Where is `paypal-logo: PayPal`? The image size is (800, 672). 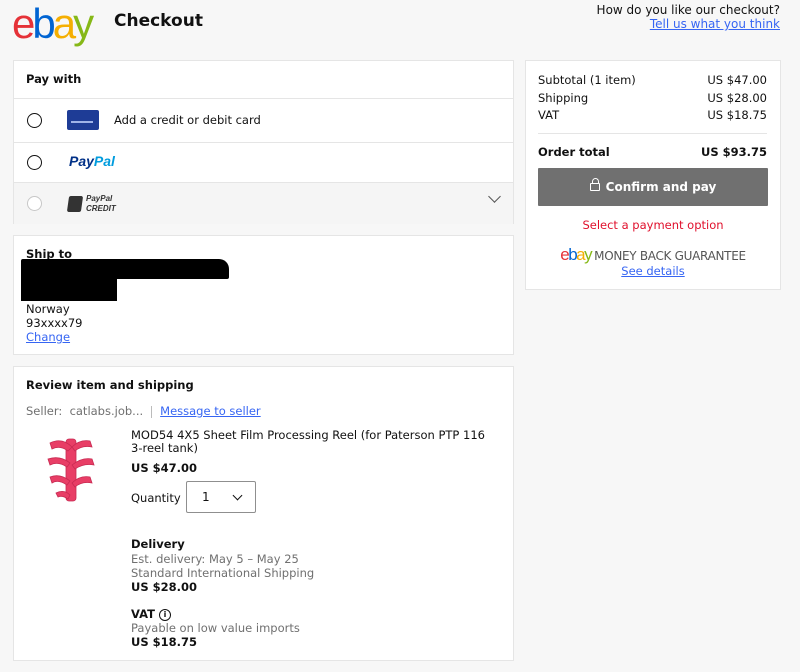
paypal-logo: PayPal is located at coordinates (92, 161).